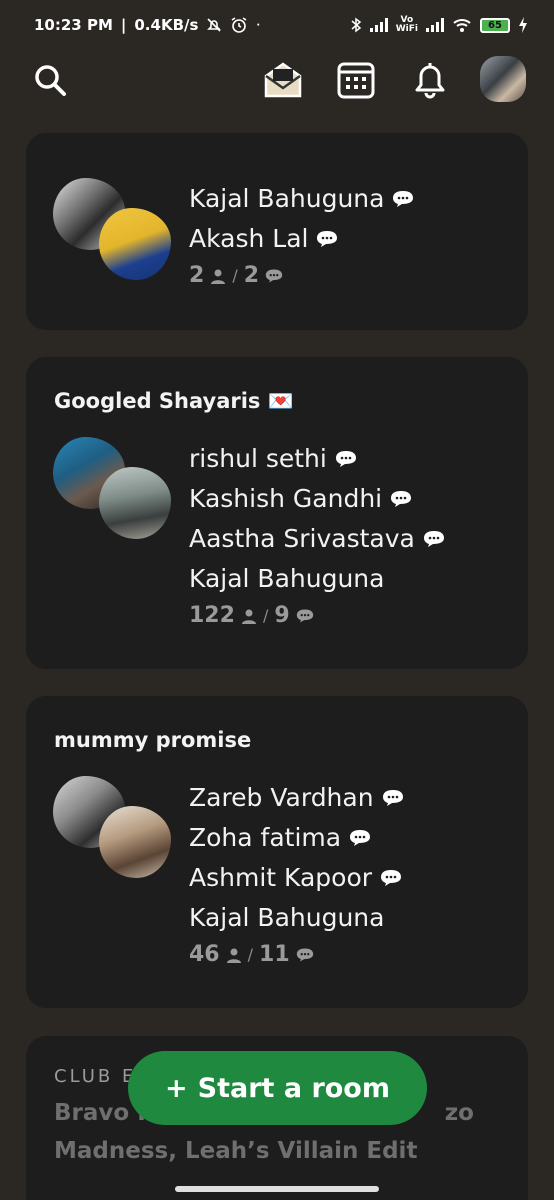  I want to click on bell-icon, so click(430, 81).